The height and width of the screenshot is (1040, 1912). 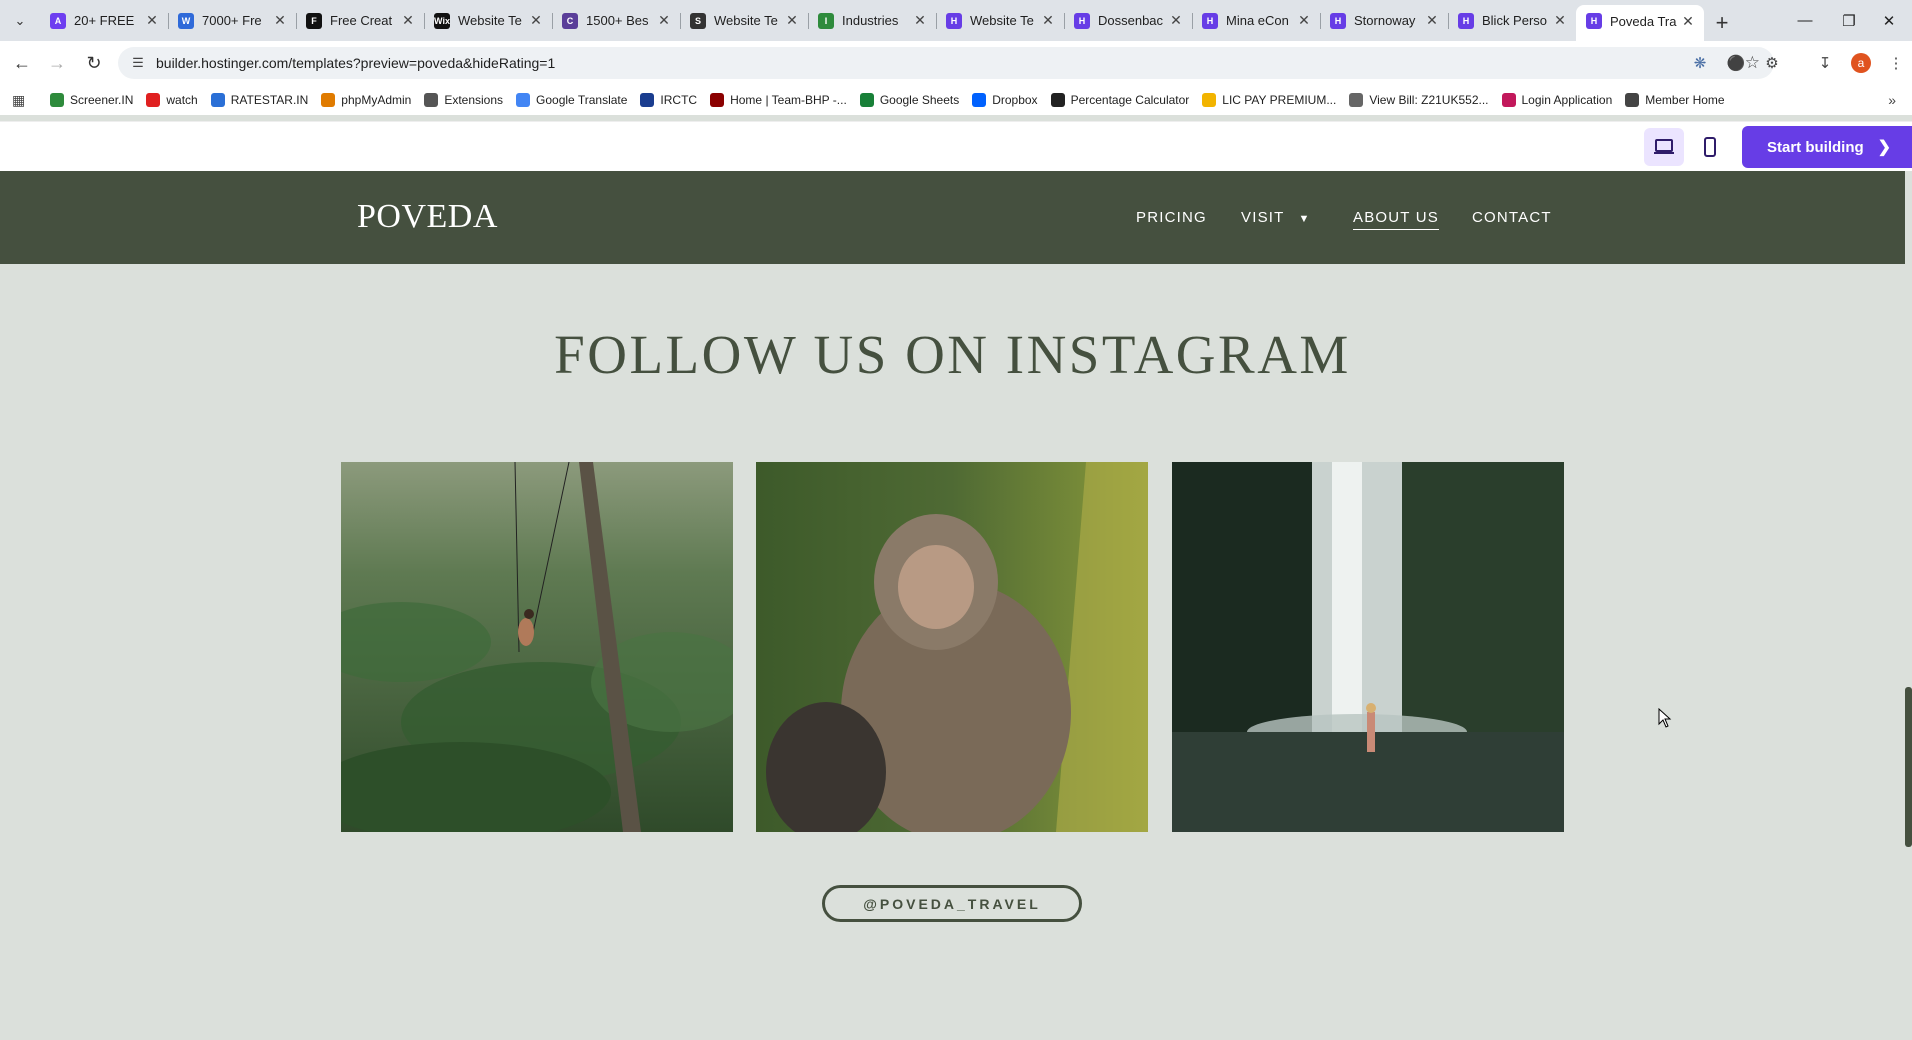 What do you see at coordinates (826, 20) in the screenshot?
I see `tab-favicon-icon: I` at bounding box center [826, 20].